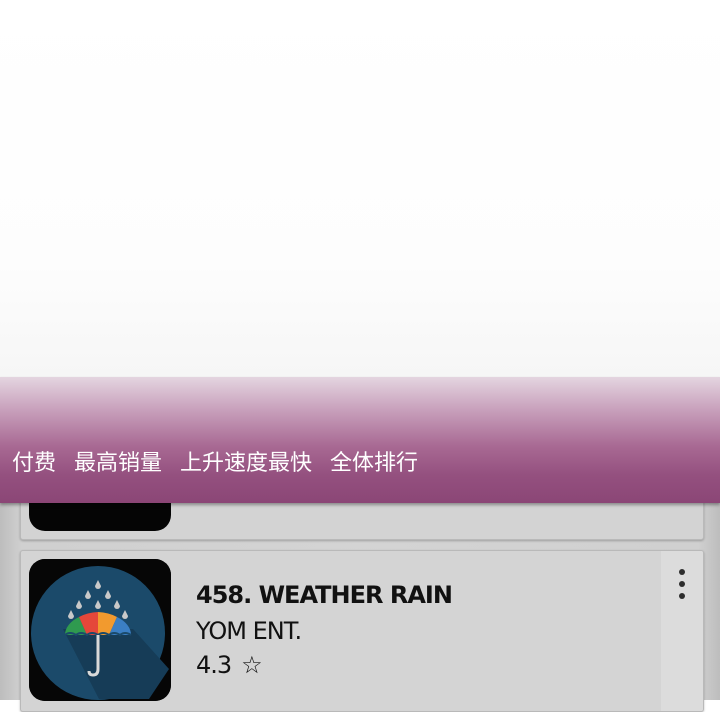 This screenshot has height=712, width=720. Describe the element at coordinates (118, 461) in the screenshot. I see `tab-top-grossing: 最高销量` at that location.